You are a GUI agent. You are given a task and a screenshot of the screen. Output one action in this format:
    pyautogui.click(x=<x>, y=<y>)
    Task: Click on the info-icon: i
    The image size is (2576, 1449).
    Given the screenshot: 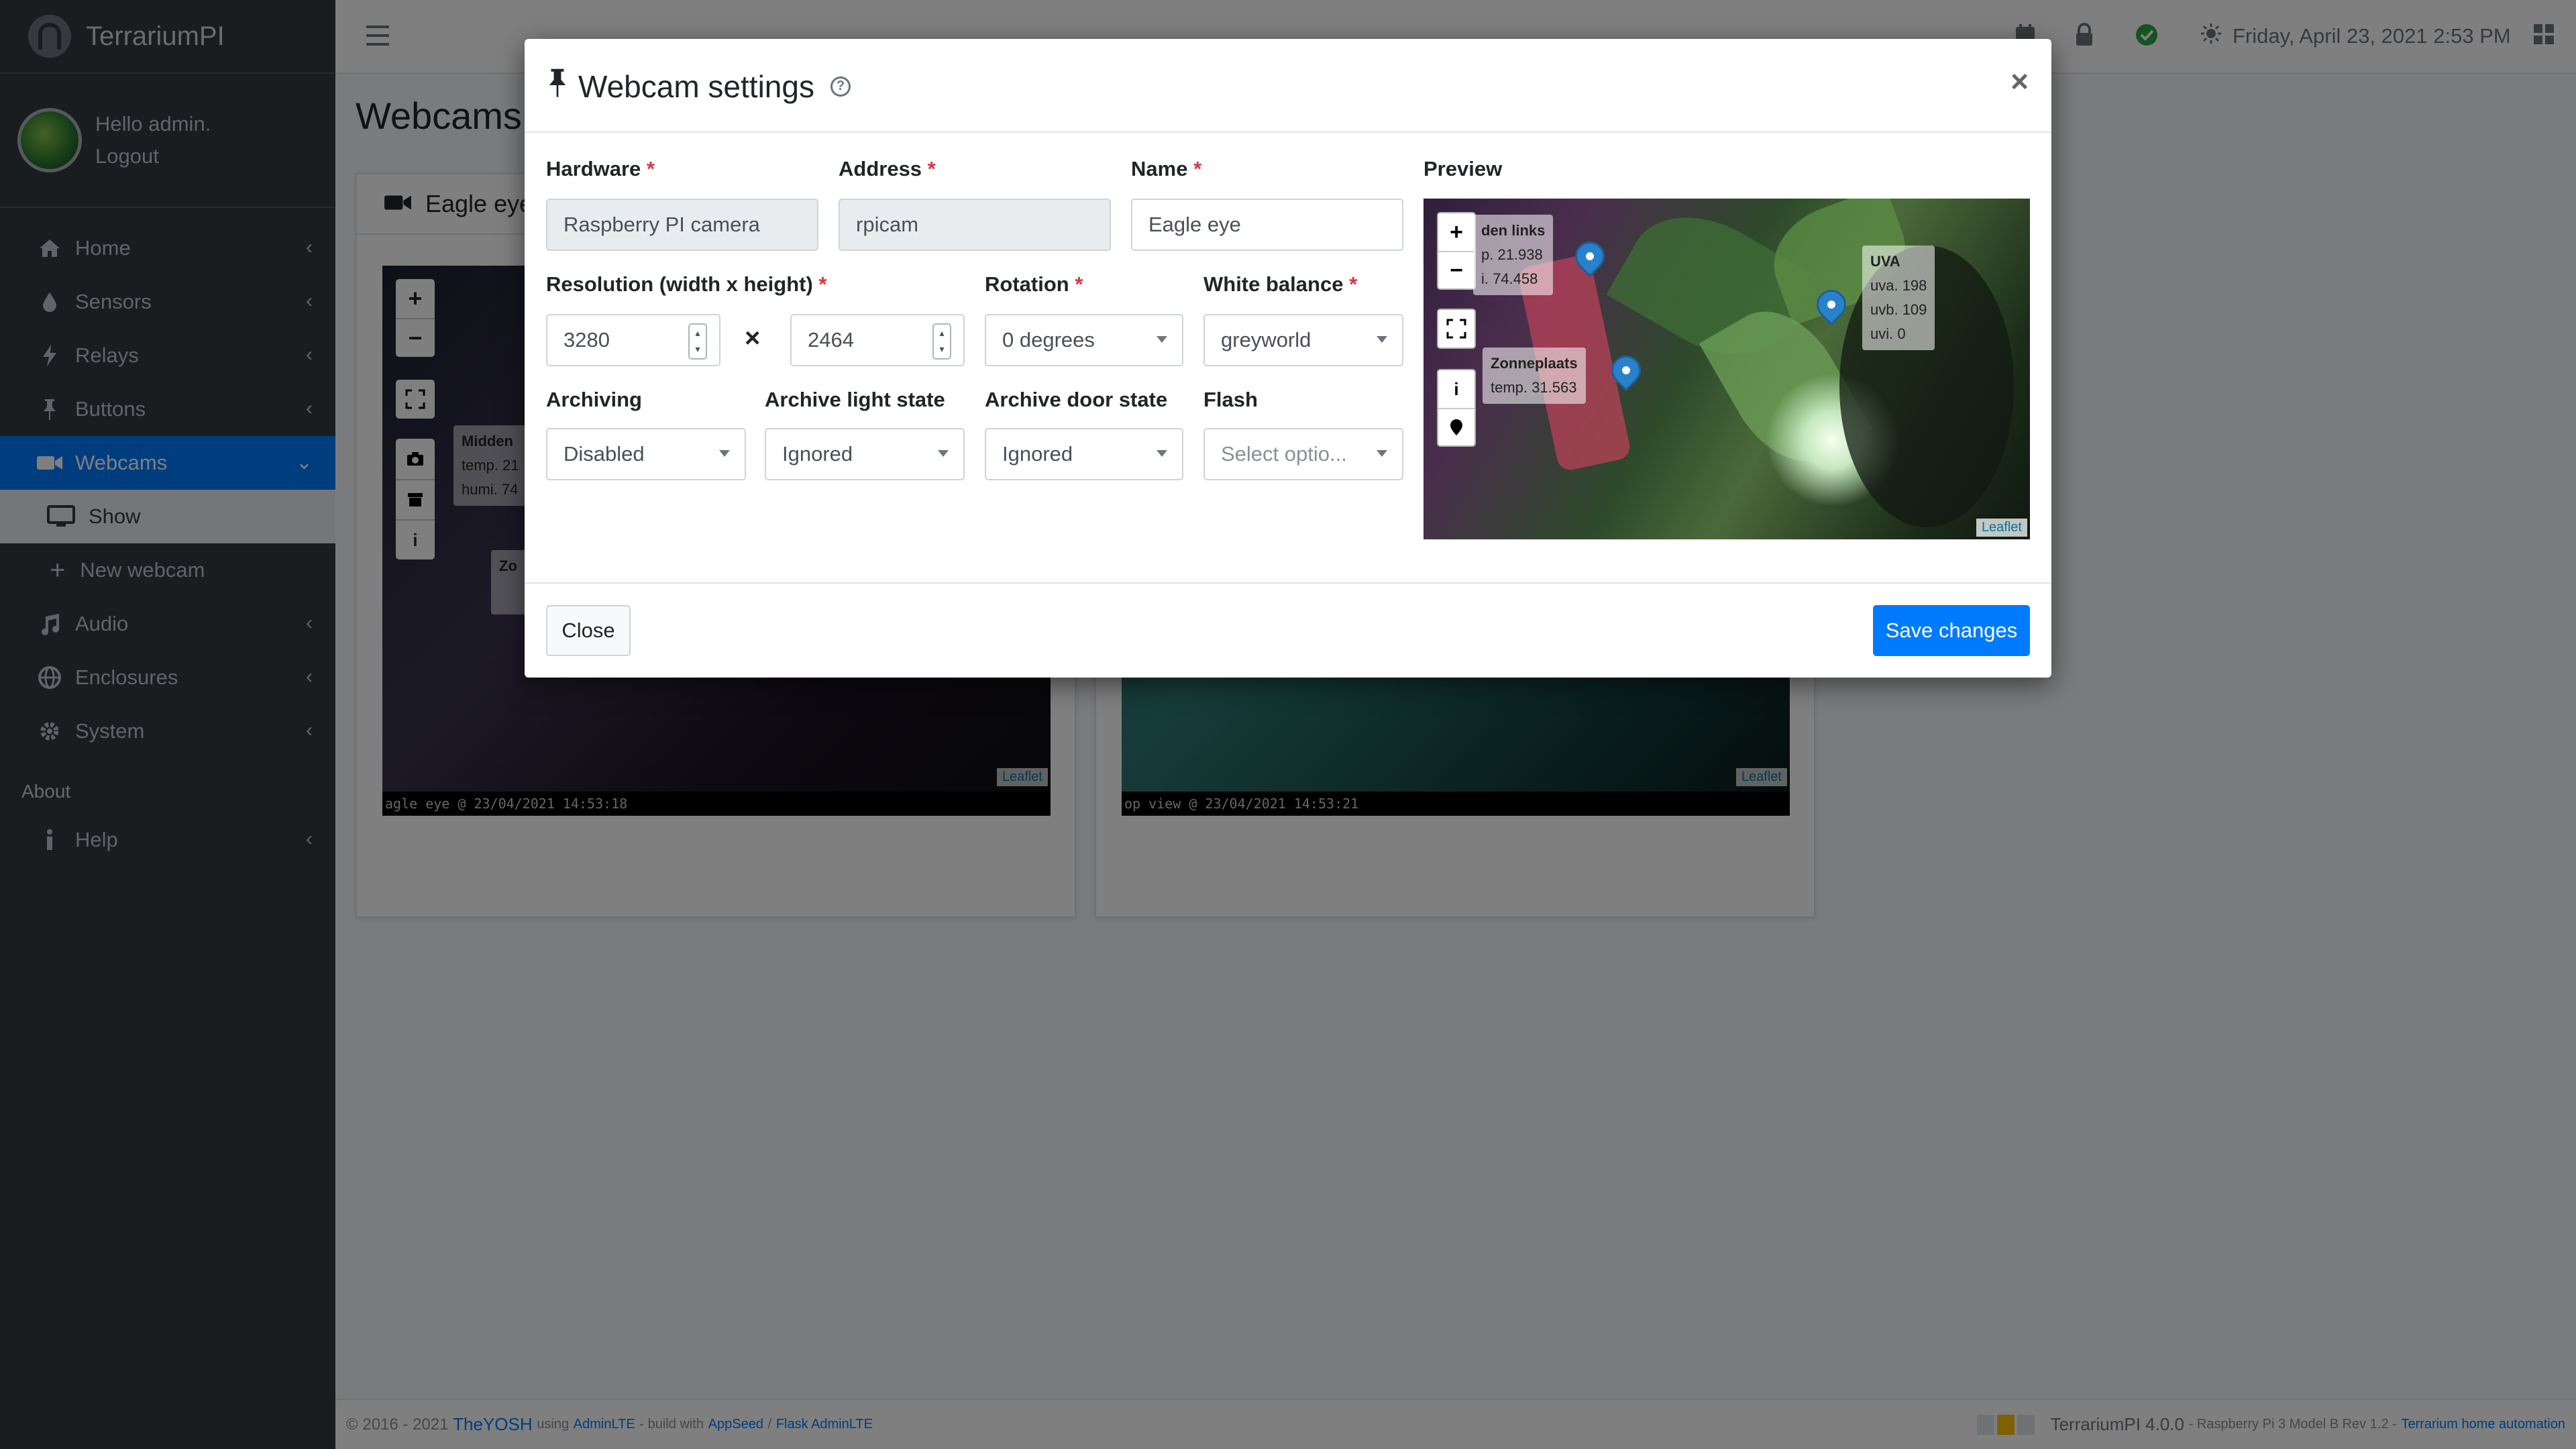 What is the action you would take?
    pyautogui.click(x=1456, y=389)
    